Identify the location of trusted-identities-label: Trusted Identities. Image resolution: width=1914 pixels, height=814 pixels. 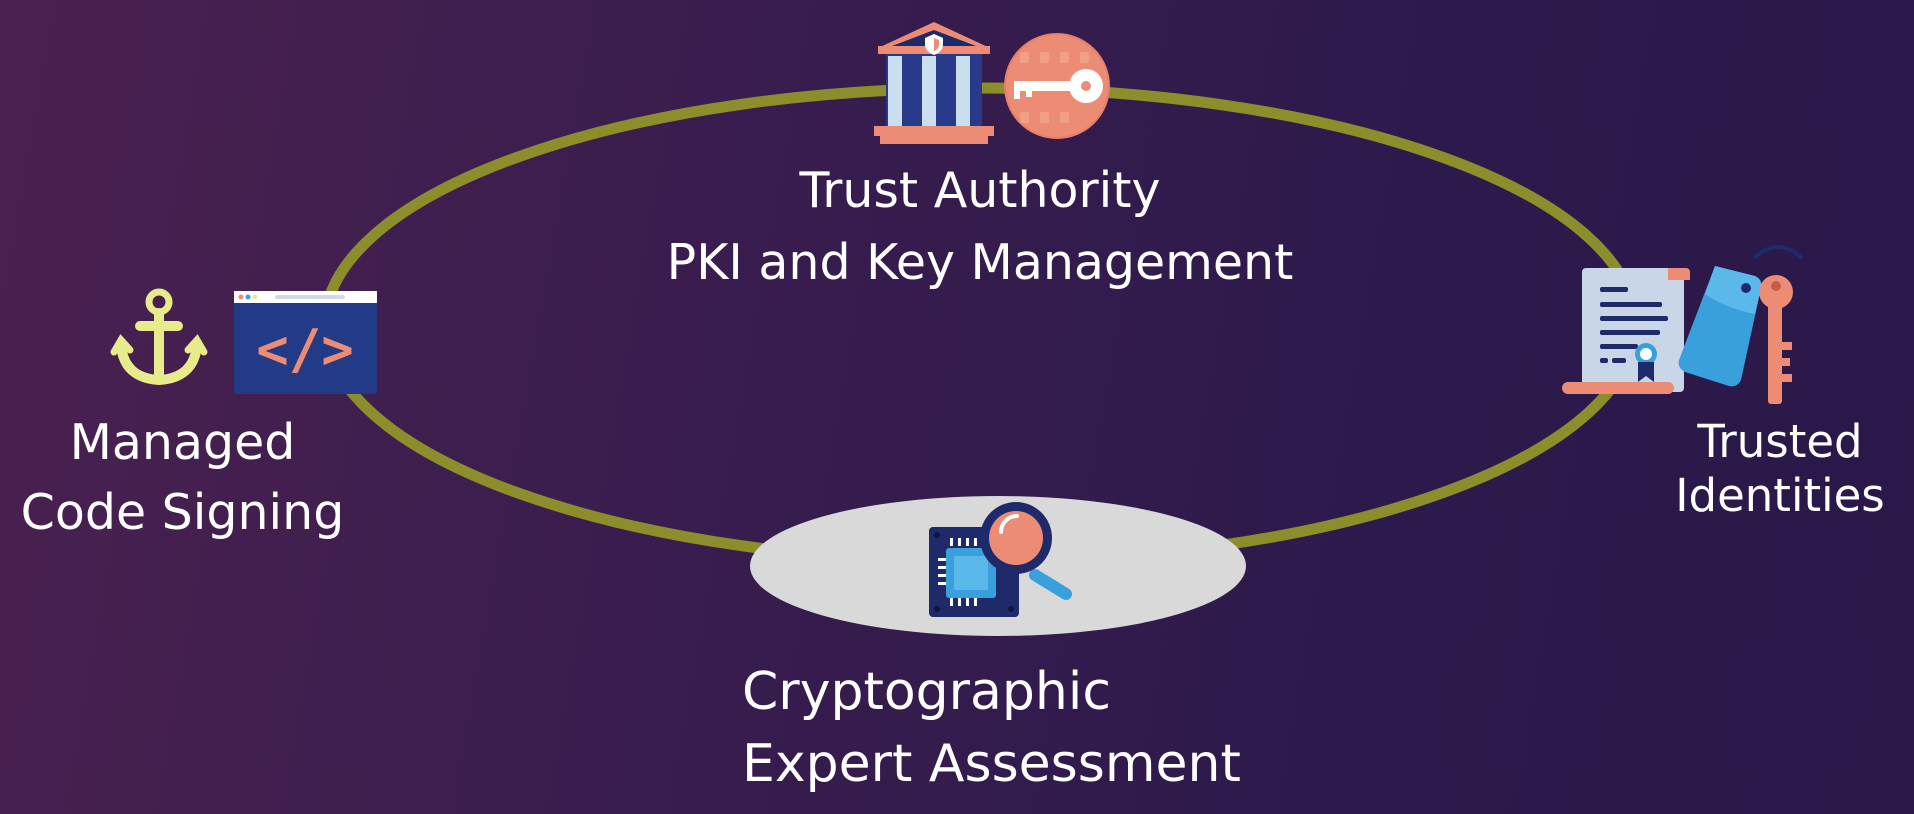
(1780, 469).